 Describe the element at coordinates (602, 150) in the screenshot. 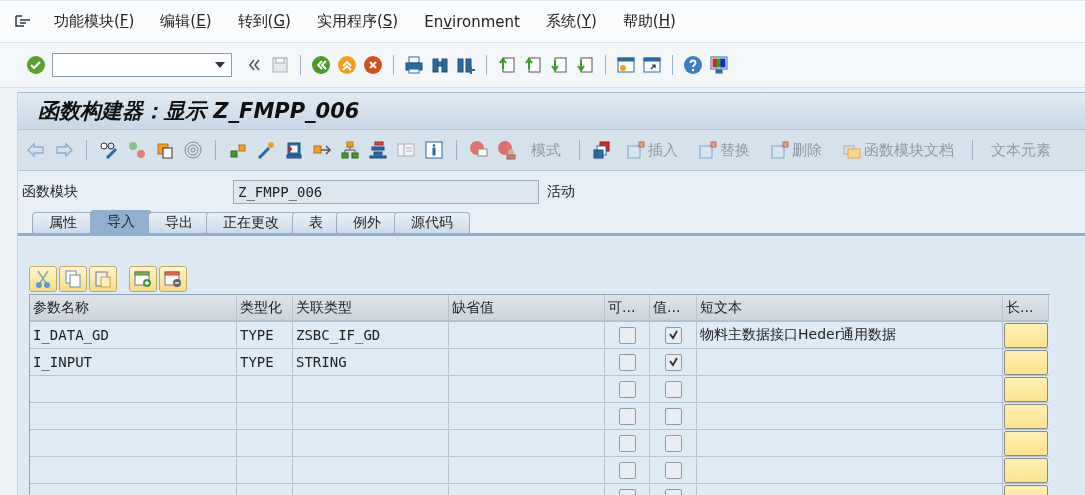

I see `window-stack-icon` at that location.